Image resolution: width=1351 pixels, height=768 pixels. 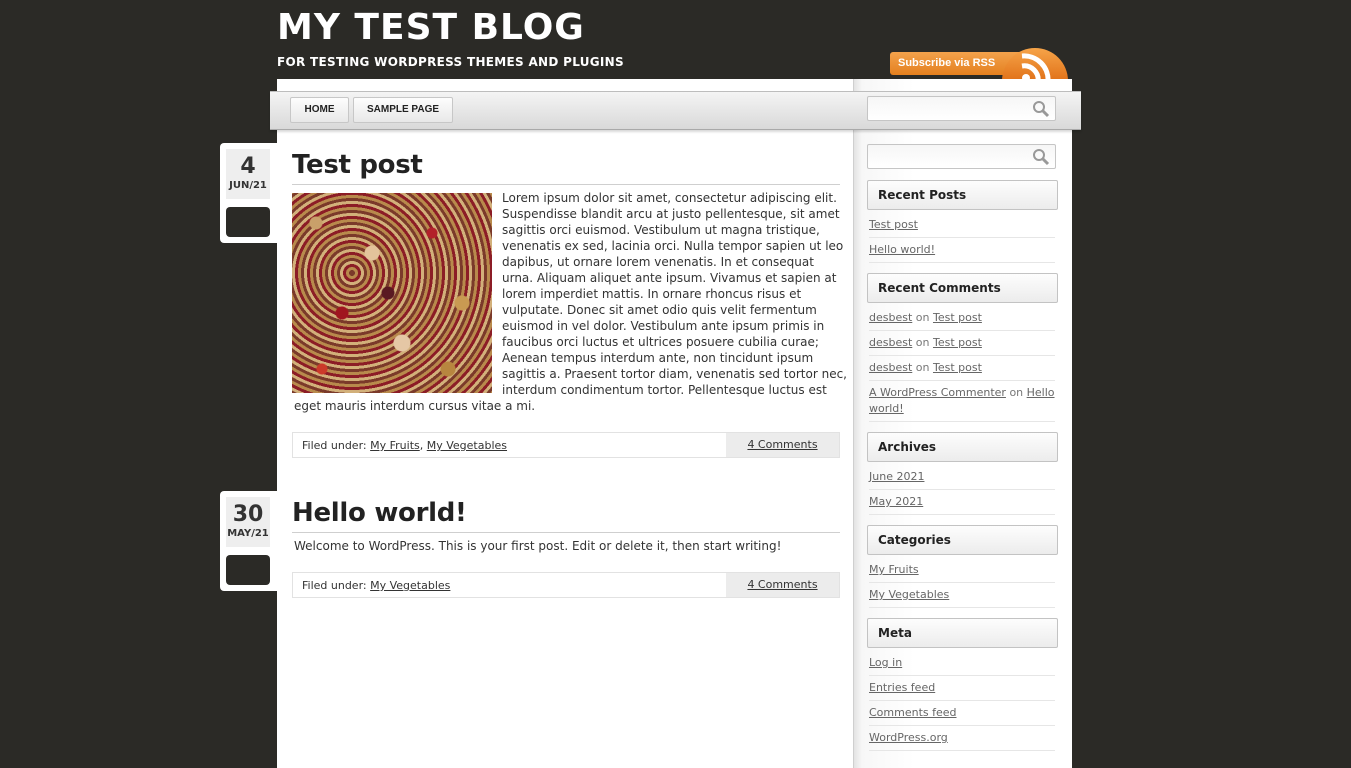 What do you see at coordinates (962, 572) in the screenshot?
I see `list-item: My Fruits` at bounding box center [962, 572].